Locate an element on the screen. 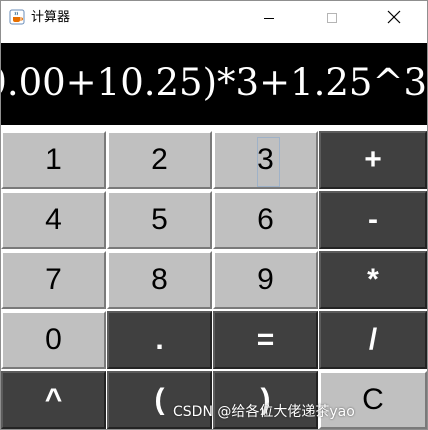 The image size is (428, 430). key-label: C is located at coordinates (373, 399).